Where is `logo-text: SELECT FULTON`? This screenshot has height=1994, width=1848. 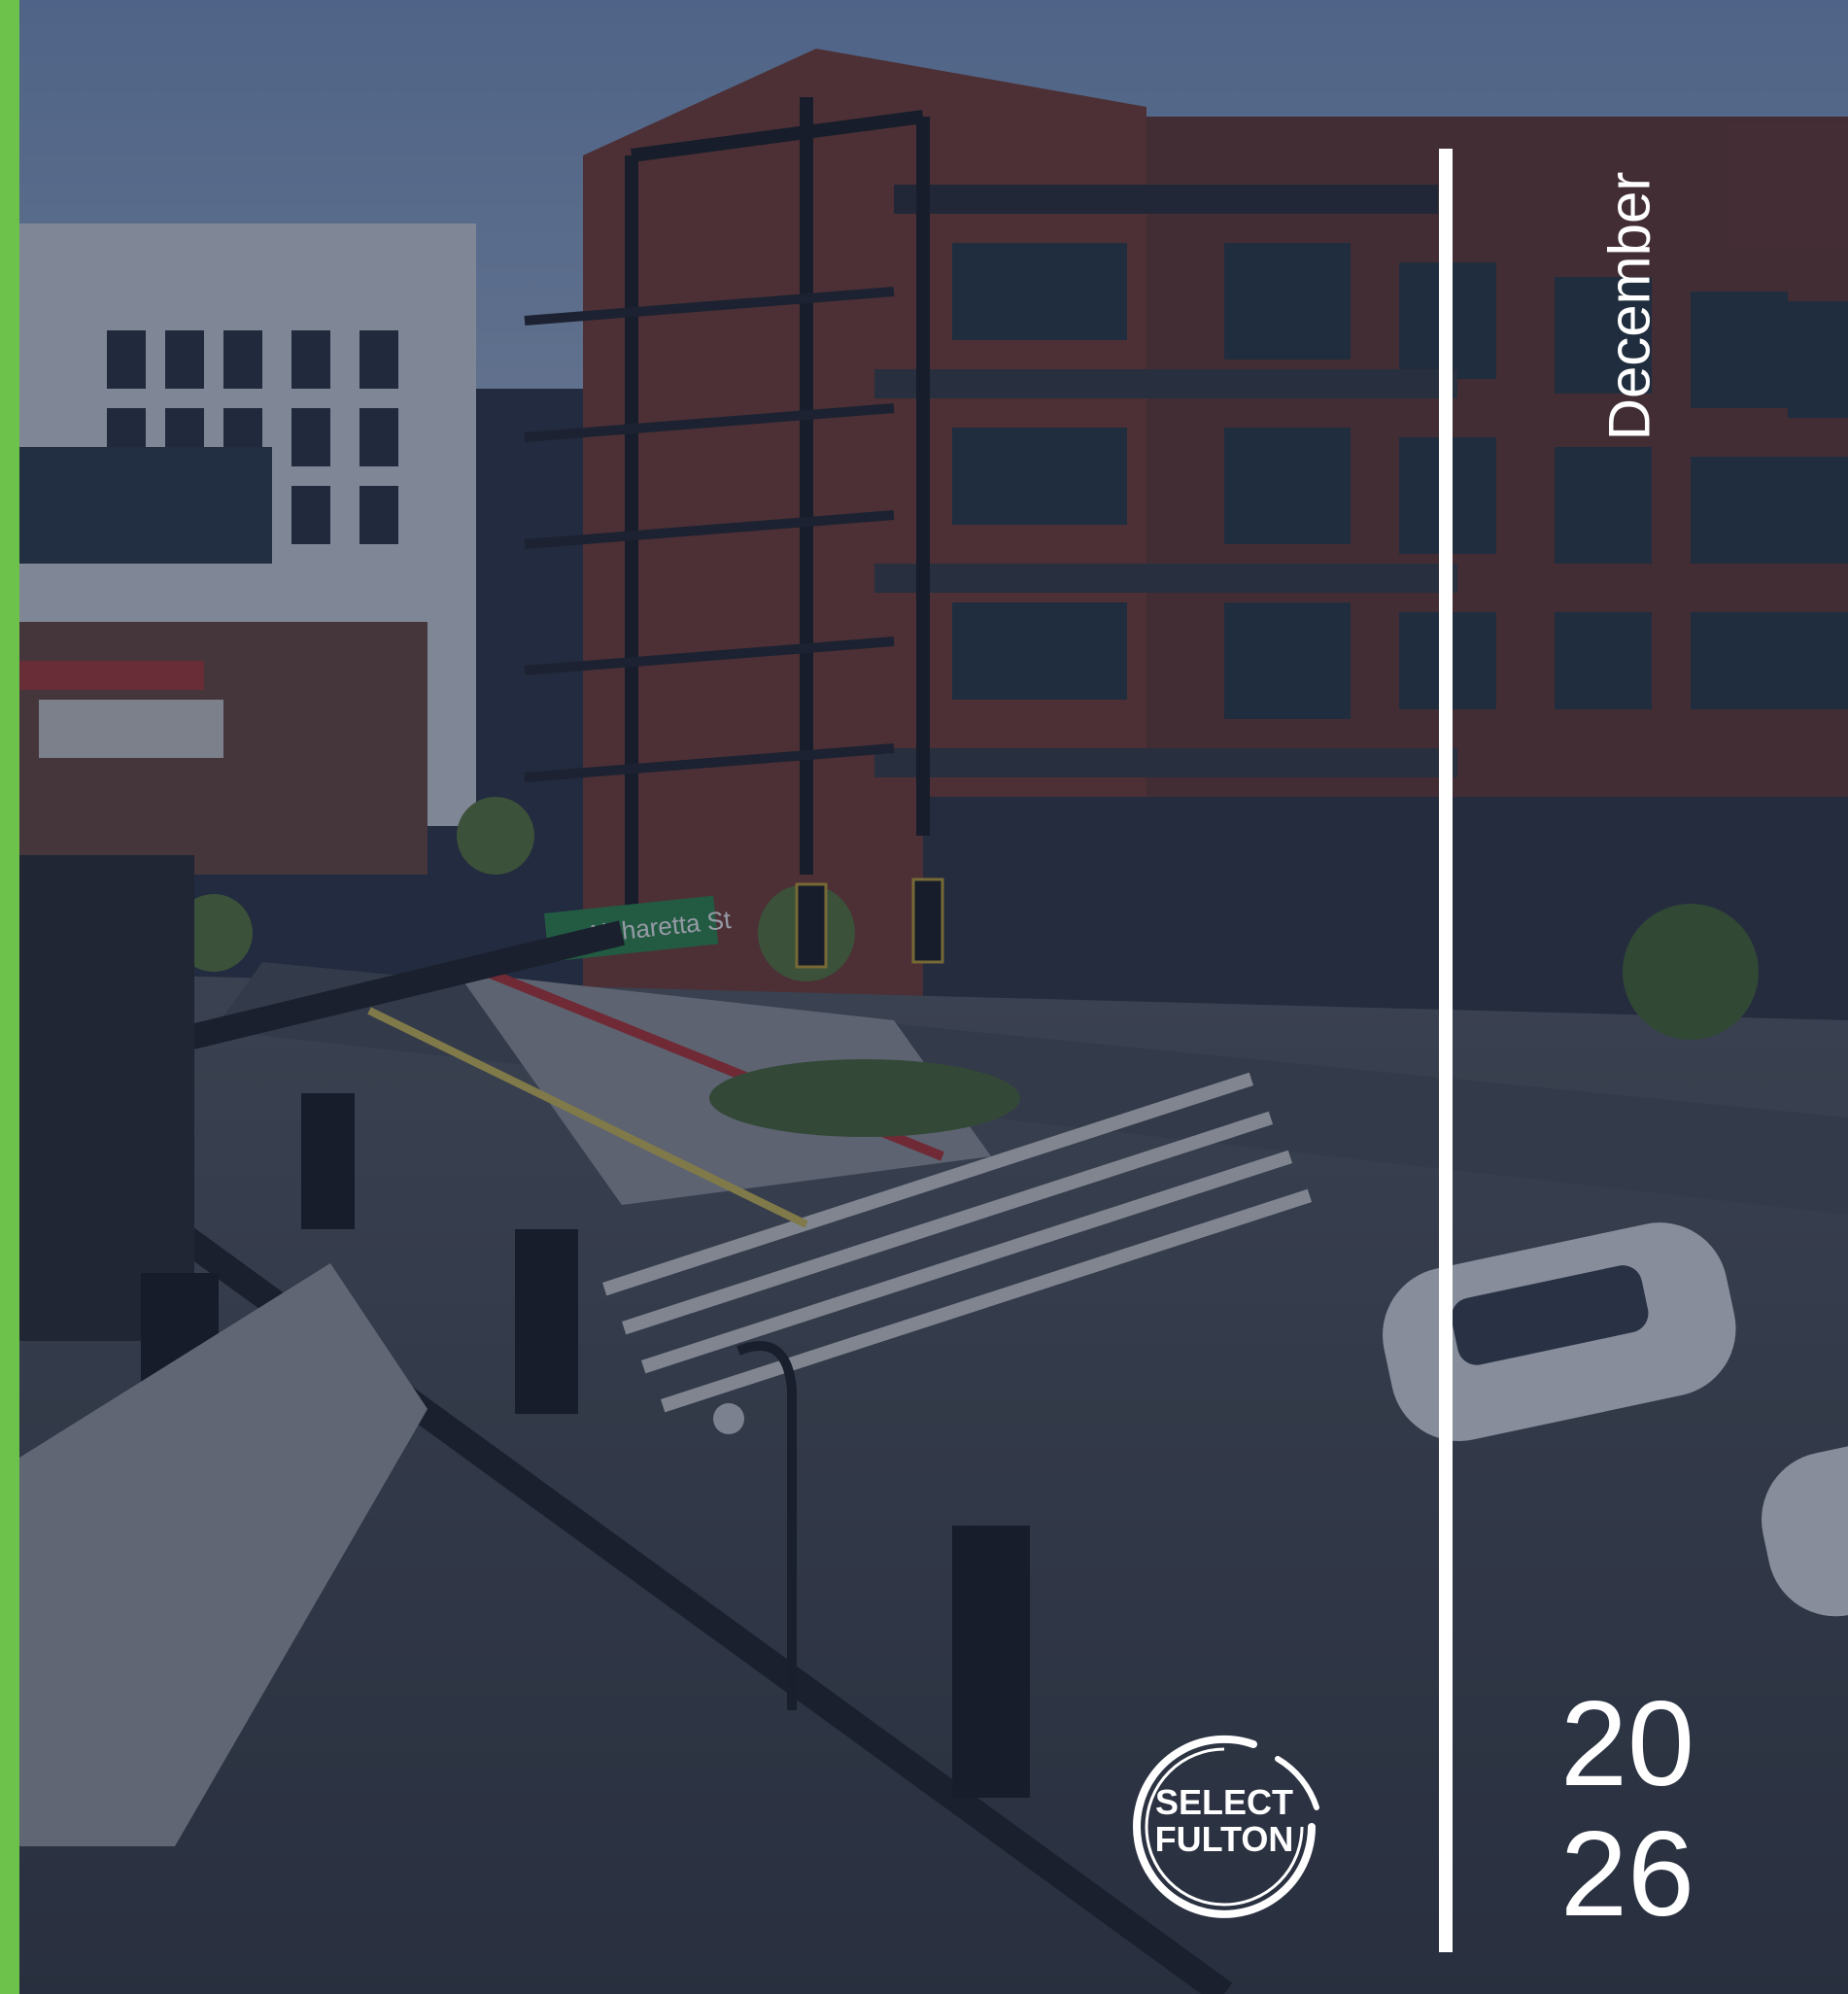
logo-text: SELECT FULTON is located at coordinates (1224, 1821).